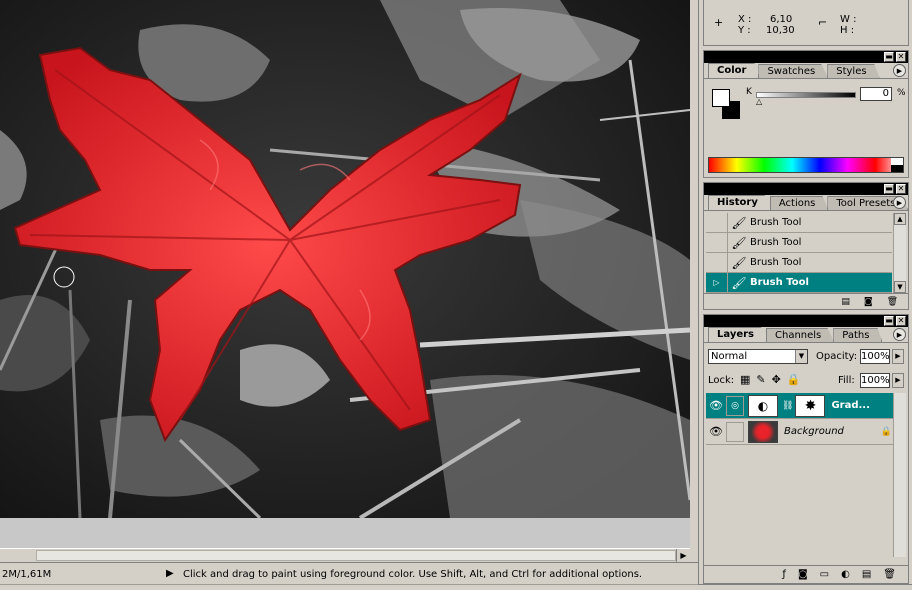 This screenshot has height=590, width=912. I want to click on tab-swatches: Swatches, so click(793, 71).